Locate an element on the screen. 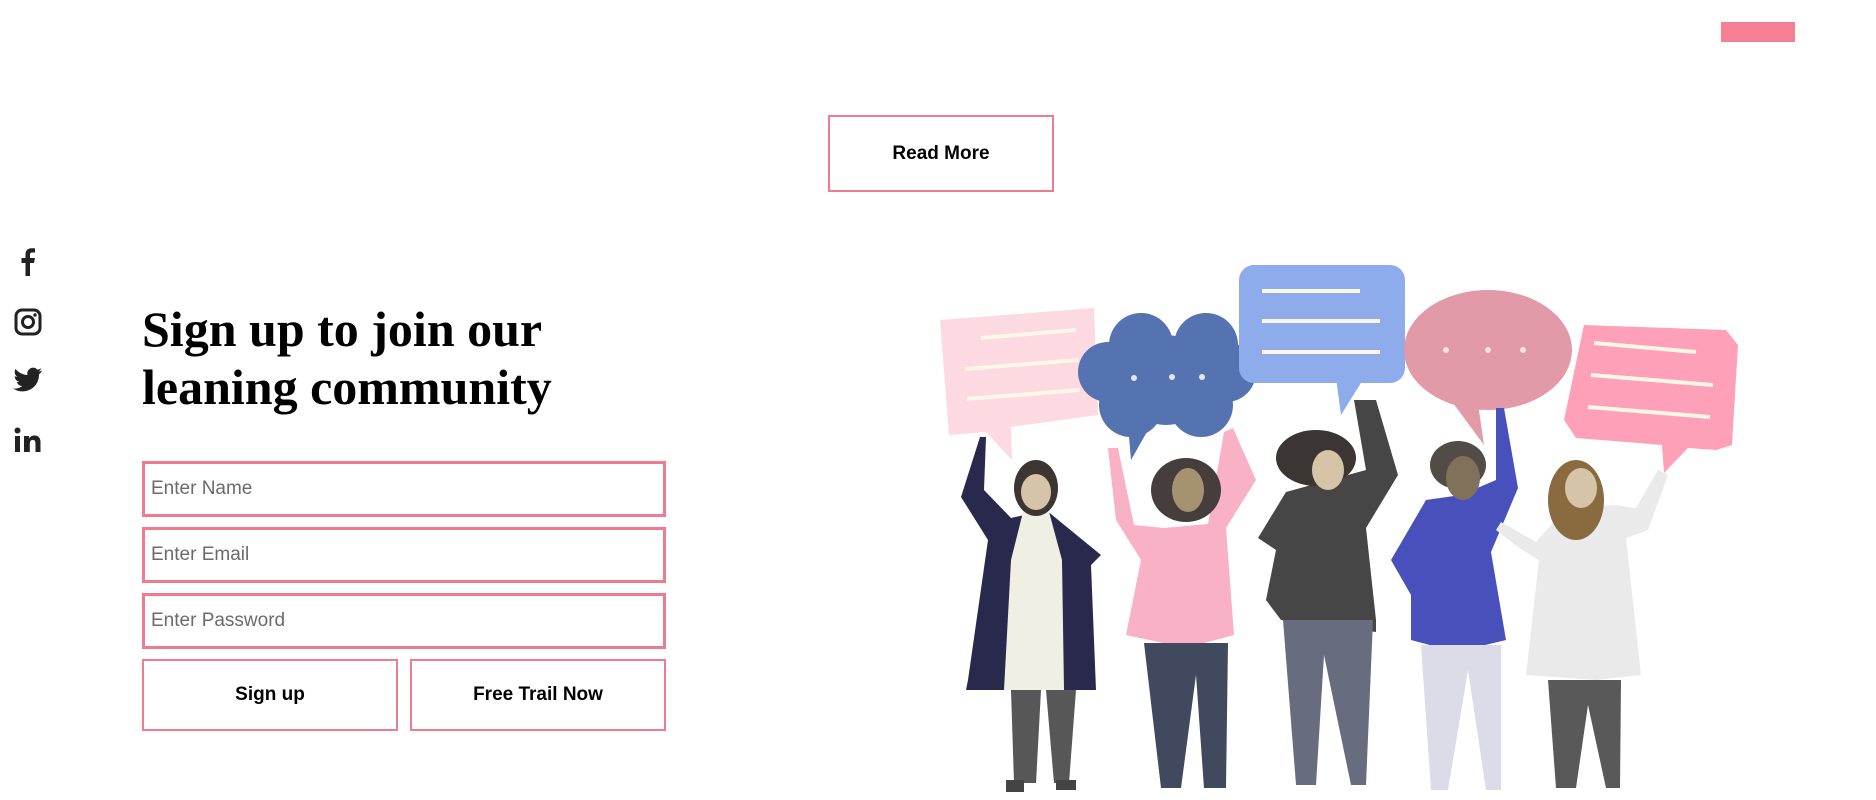 This screenshot has width=1876, height=800. read-more-button: Read More is located at coordinates (941, 153).